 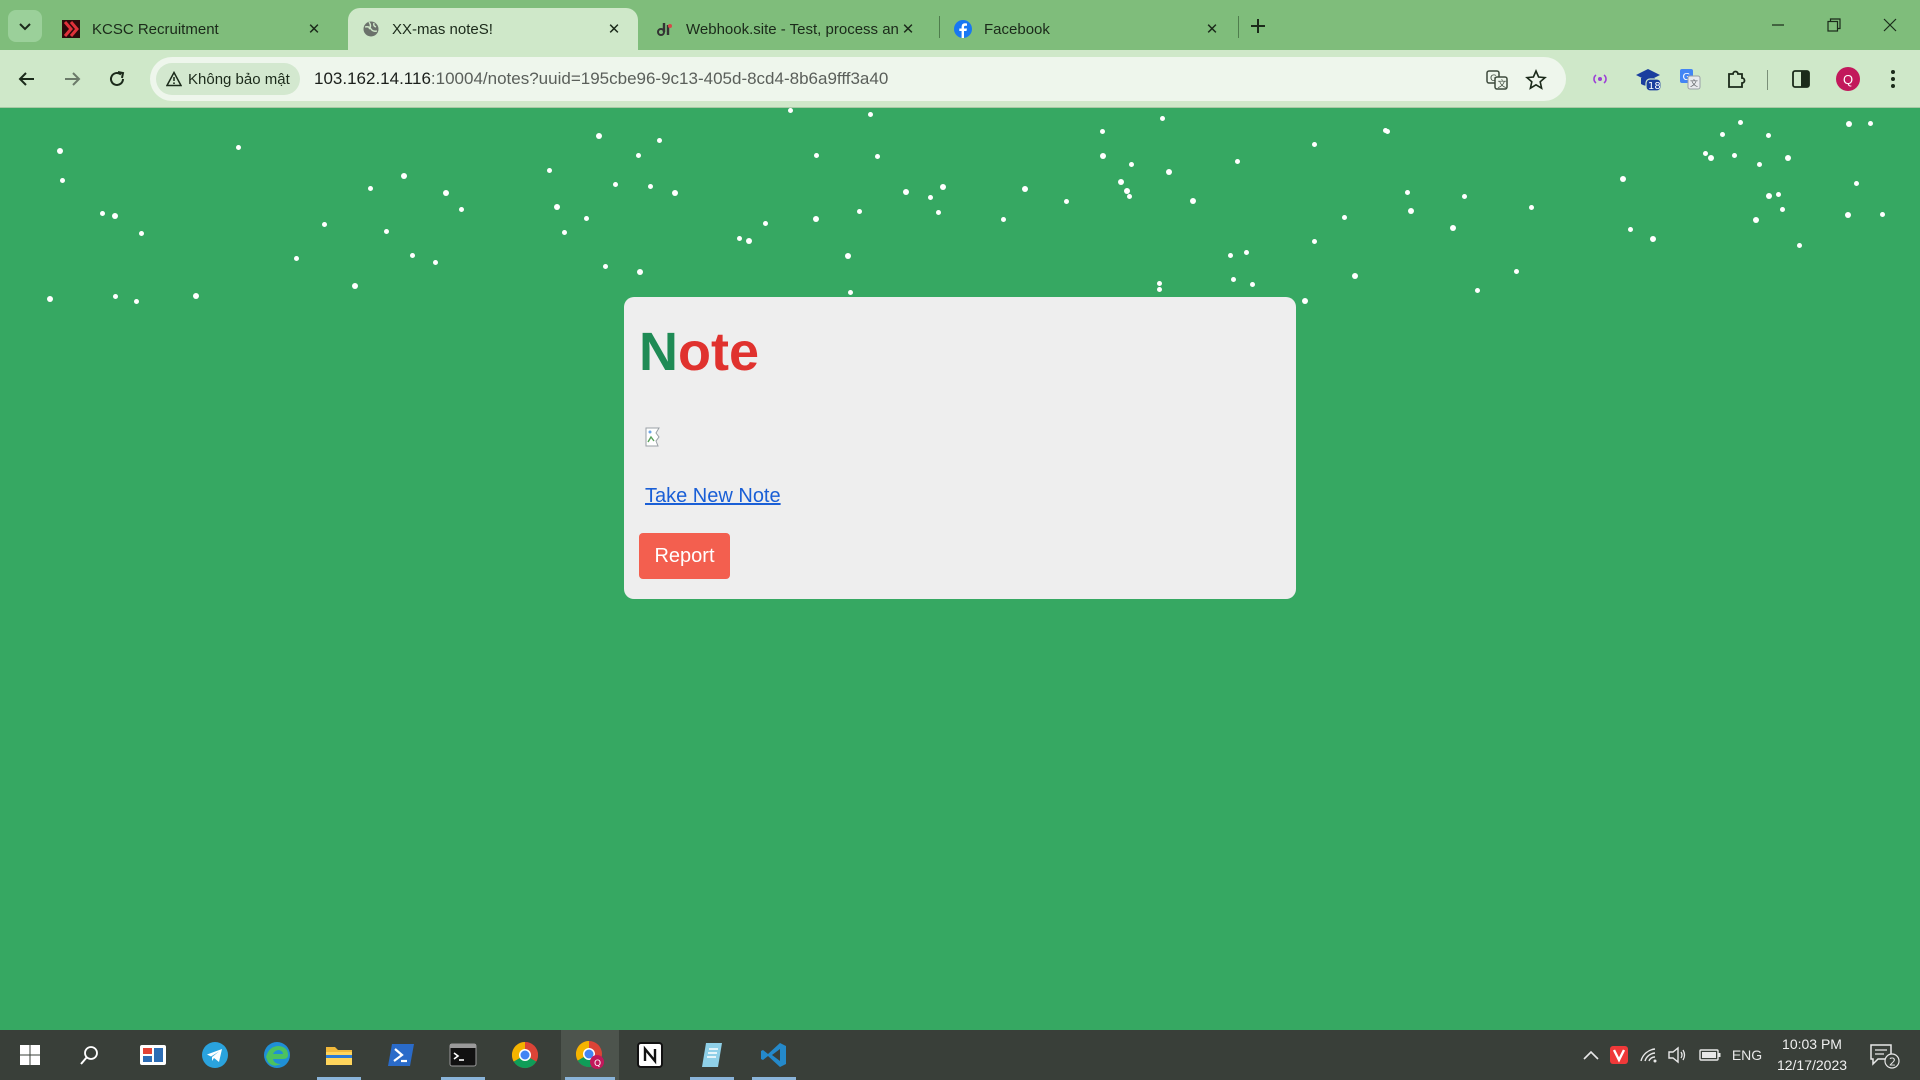 I want to click on bookmark-button, so click(x=1536, y=80).